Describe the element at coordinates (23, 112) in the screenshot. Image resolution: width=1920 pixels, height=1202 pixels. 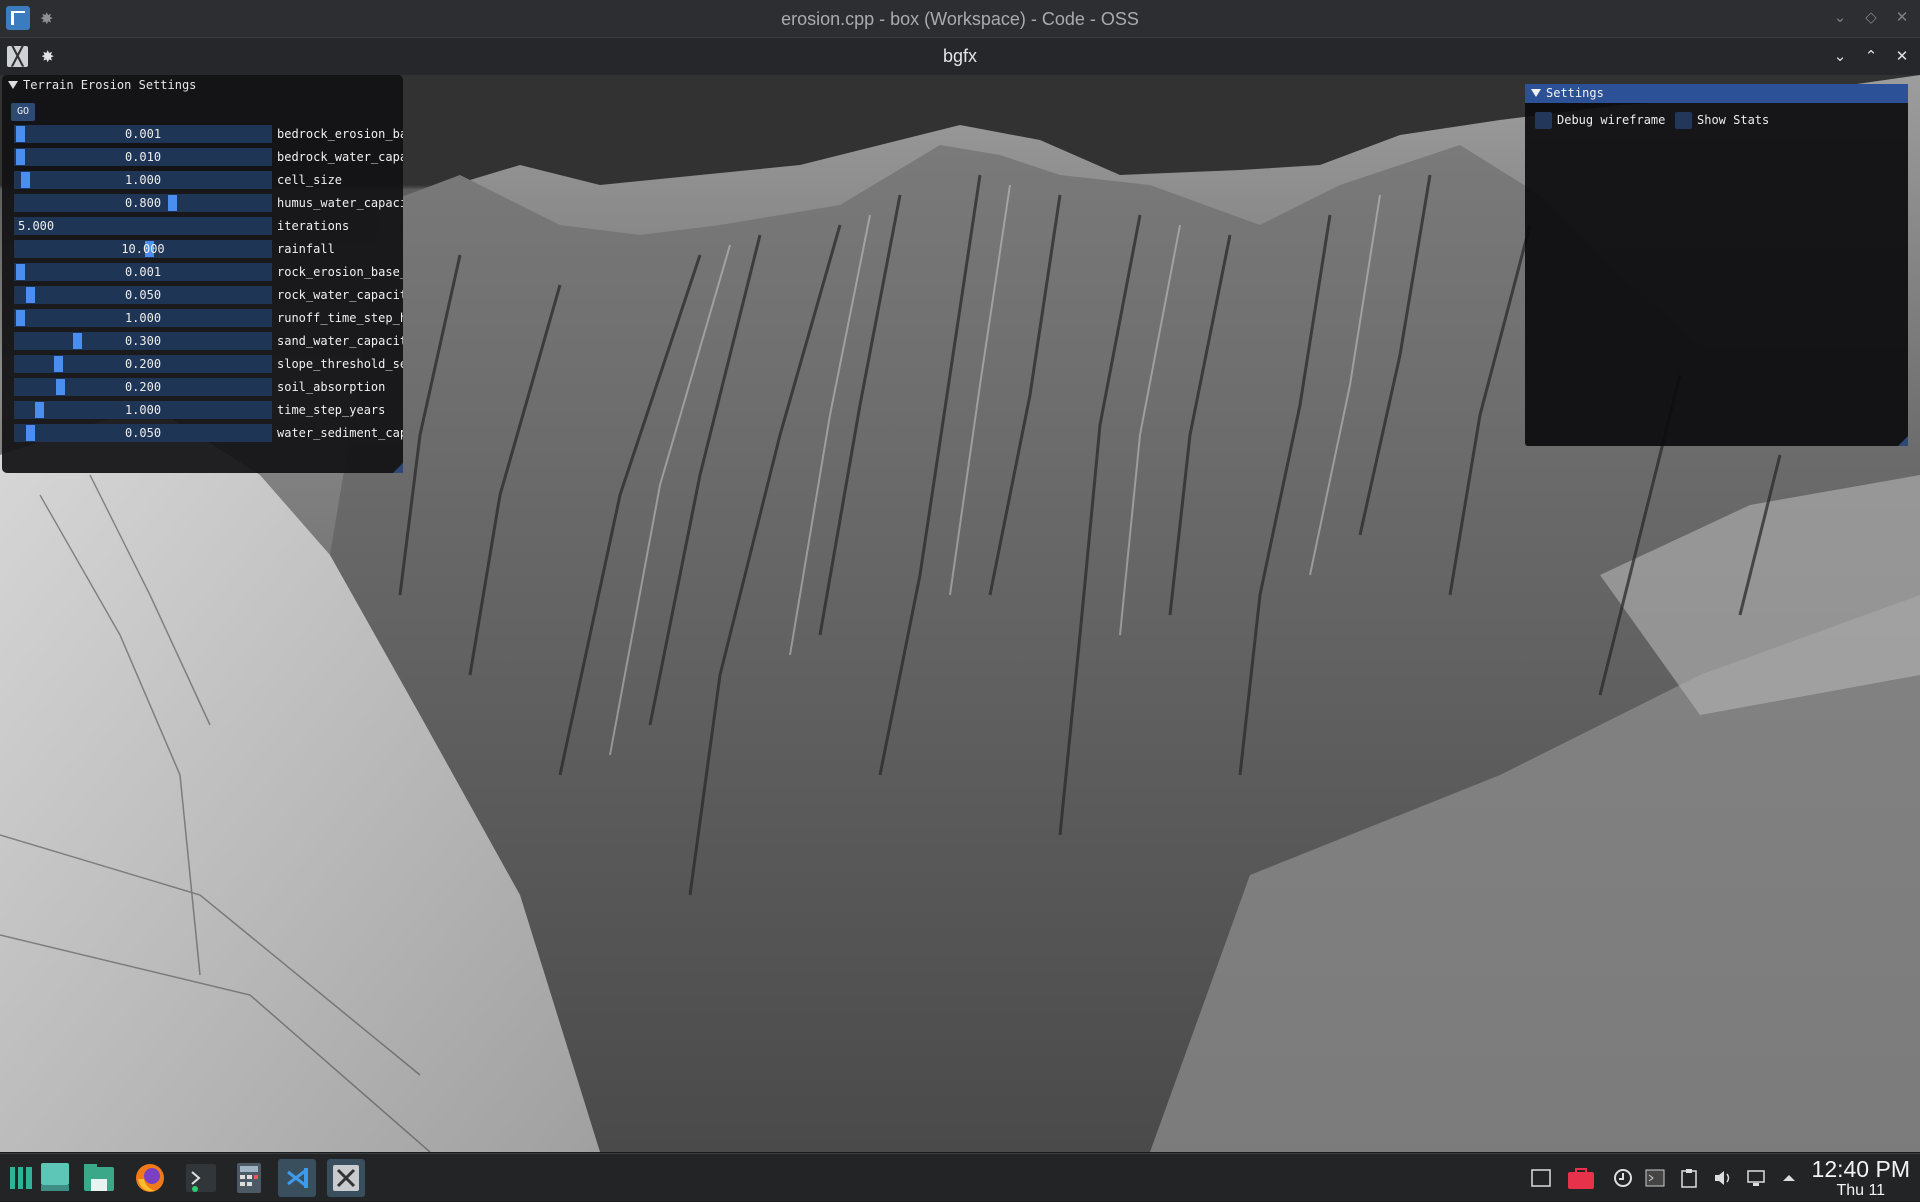
I see `go-button: GO` at that location.